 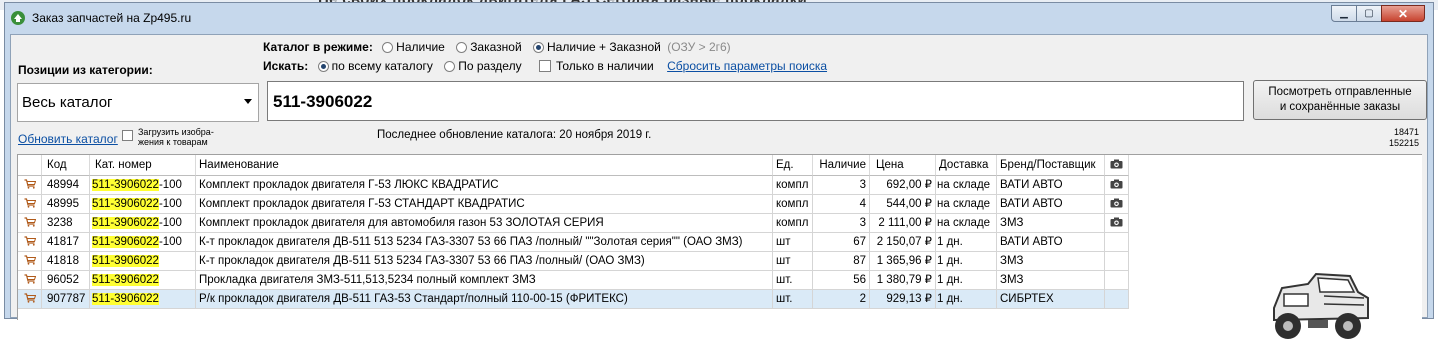 What do you see at coordinates (138, 102) in the screenshot?
I see `category-select: Весь каталог` at bounding box center [138, 102].